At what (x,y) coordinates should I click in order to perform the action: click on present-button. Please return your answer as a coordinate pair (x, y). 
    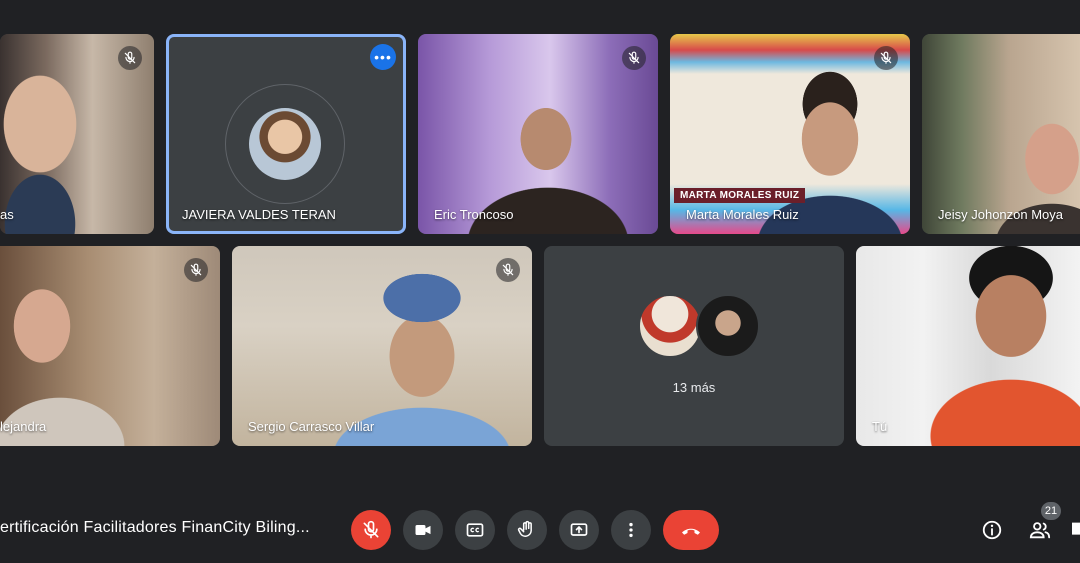
    Looking at the image, I should click on (579, 530).